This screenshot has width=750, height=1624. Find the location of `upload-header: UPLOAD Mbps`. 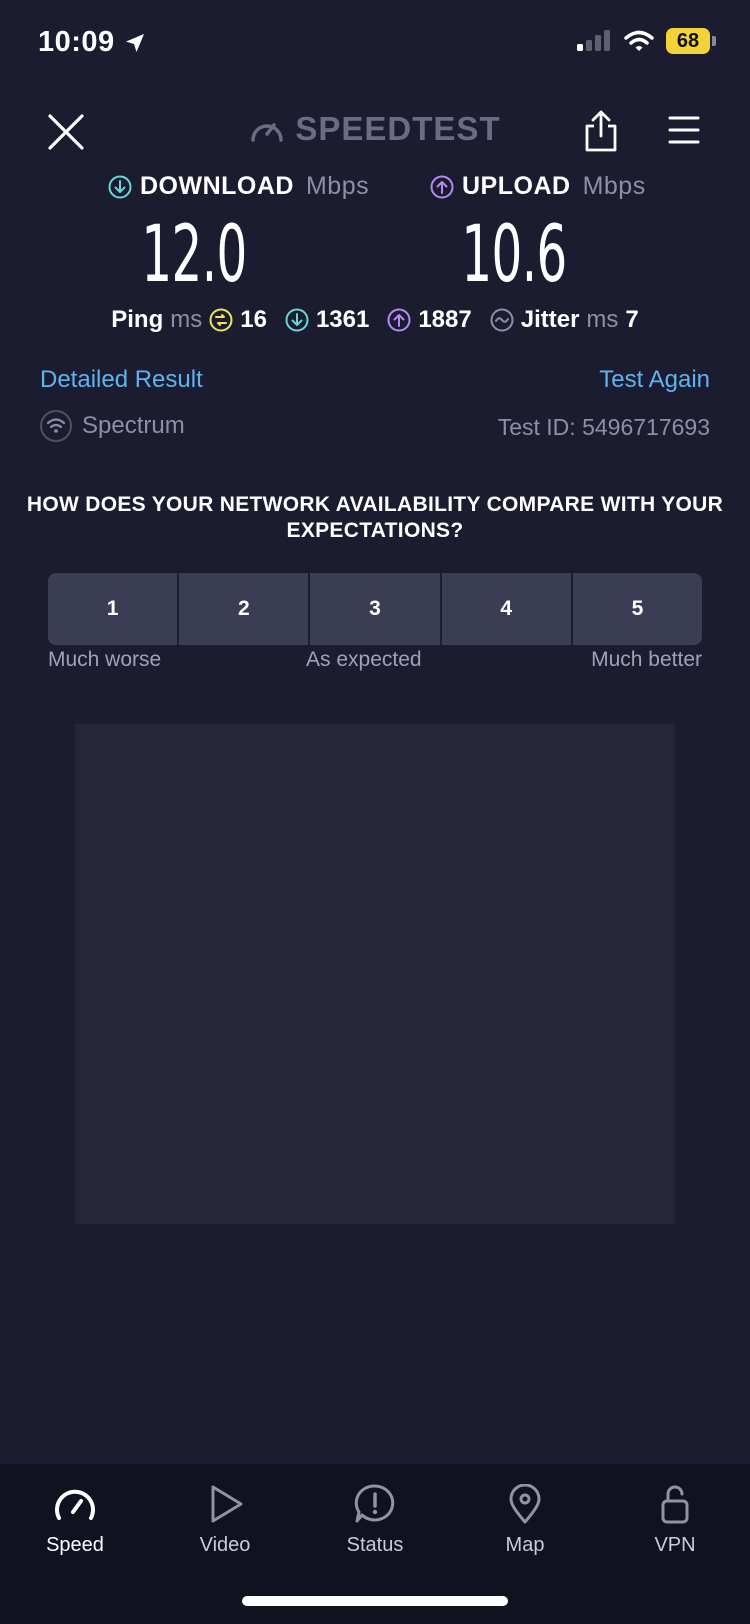

upload-header: UPLOAD Mbps is located at coordinates (538, 186).